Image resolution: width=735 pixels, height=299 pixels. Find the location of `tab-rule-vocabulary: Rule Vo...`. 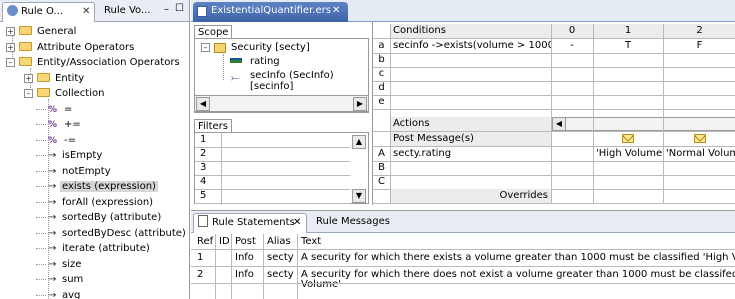

tab-rule-vocabulary: Rule Vo... is located at coordinates (131, 12).